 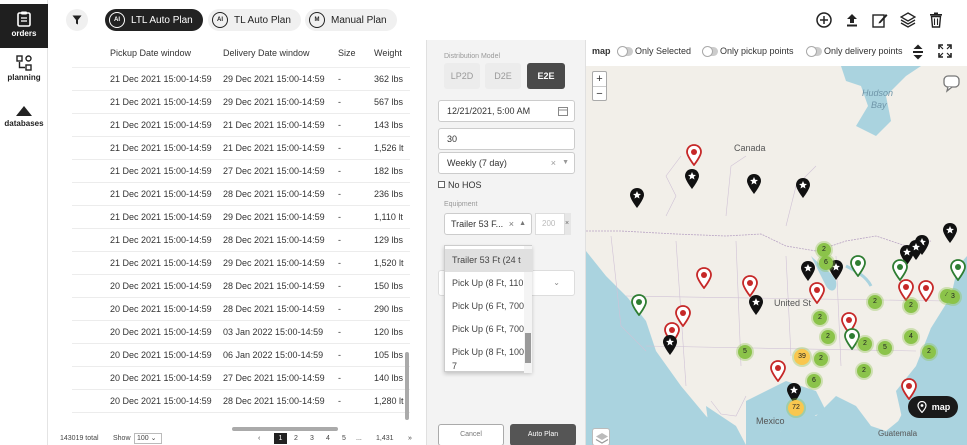 I want to click on table-vertical-scrollbar, so click(x=407, y=386).